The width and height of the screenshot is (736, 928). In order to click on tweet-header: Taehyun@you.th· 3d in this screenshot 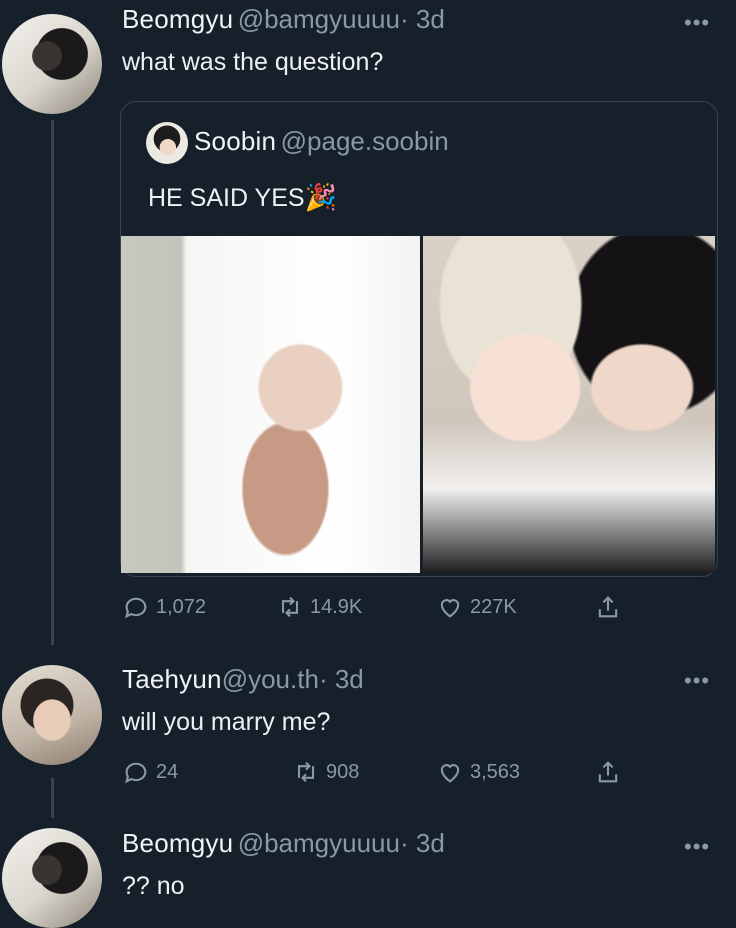, I will do `click(243, 679)`.